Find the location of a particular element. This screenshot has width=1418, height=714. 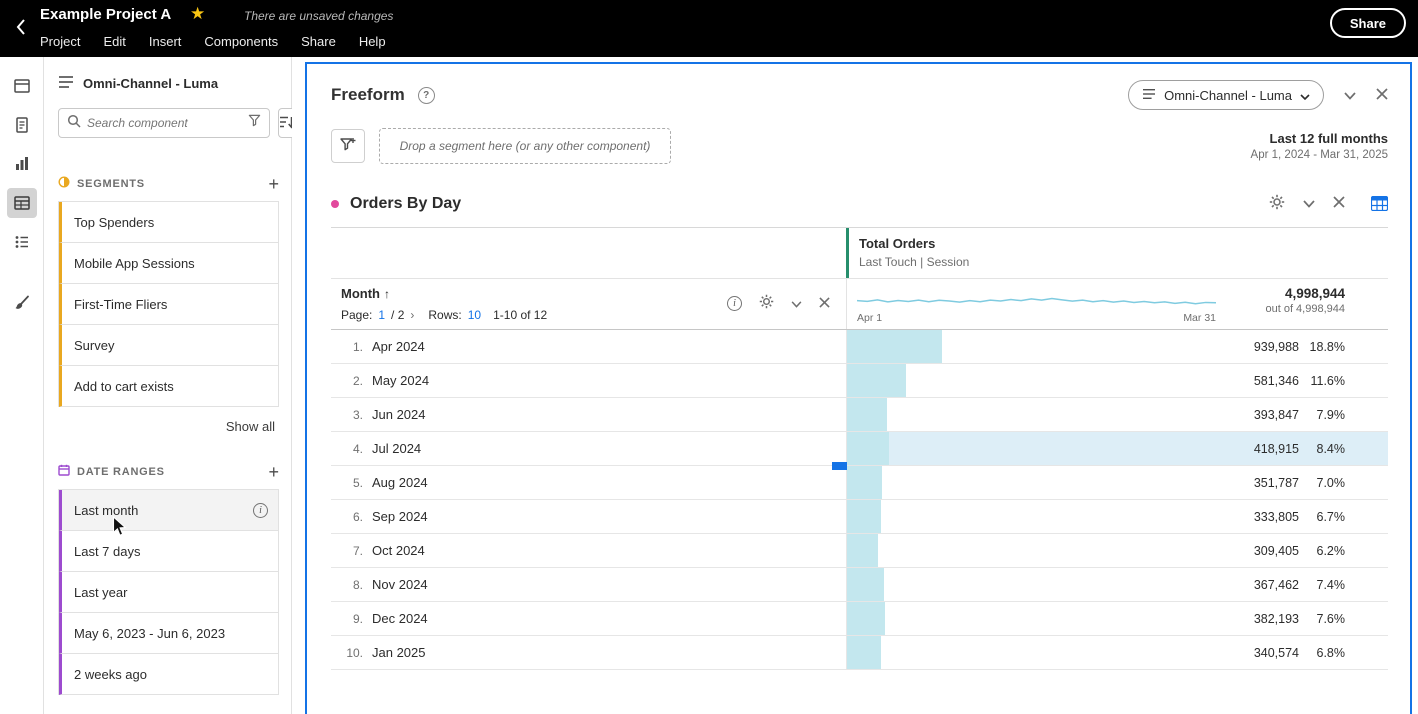

daterange-item: Last month i is located at coordinates (168, 510).